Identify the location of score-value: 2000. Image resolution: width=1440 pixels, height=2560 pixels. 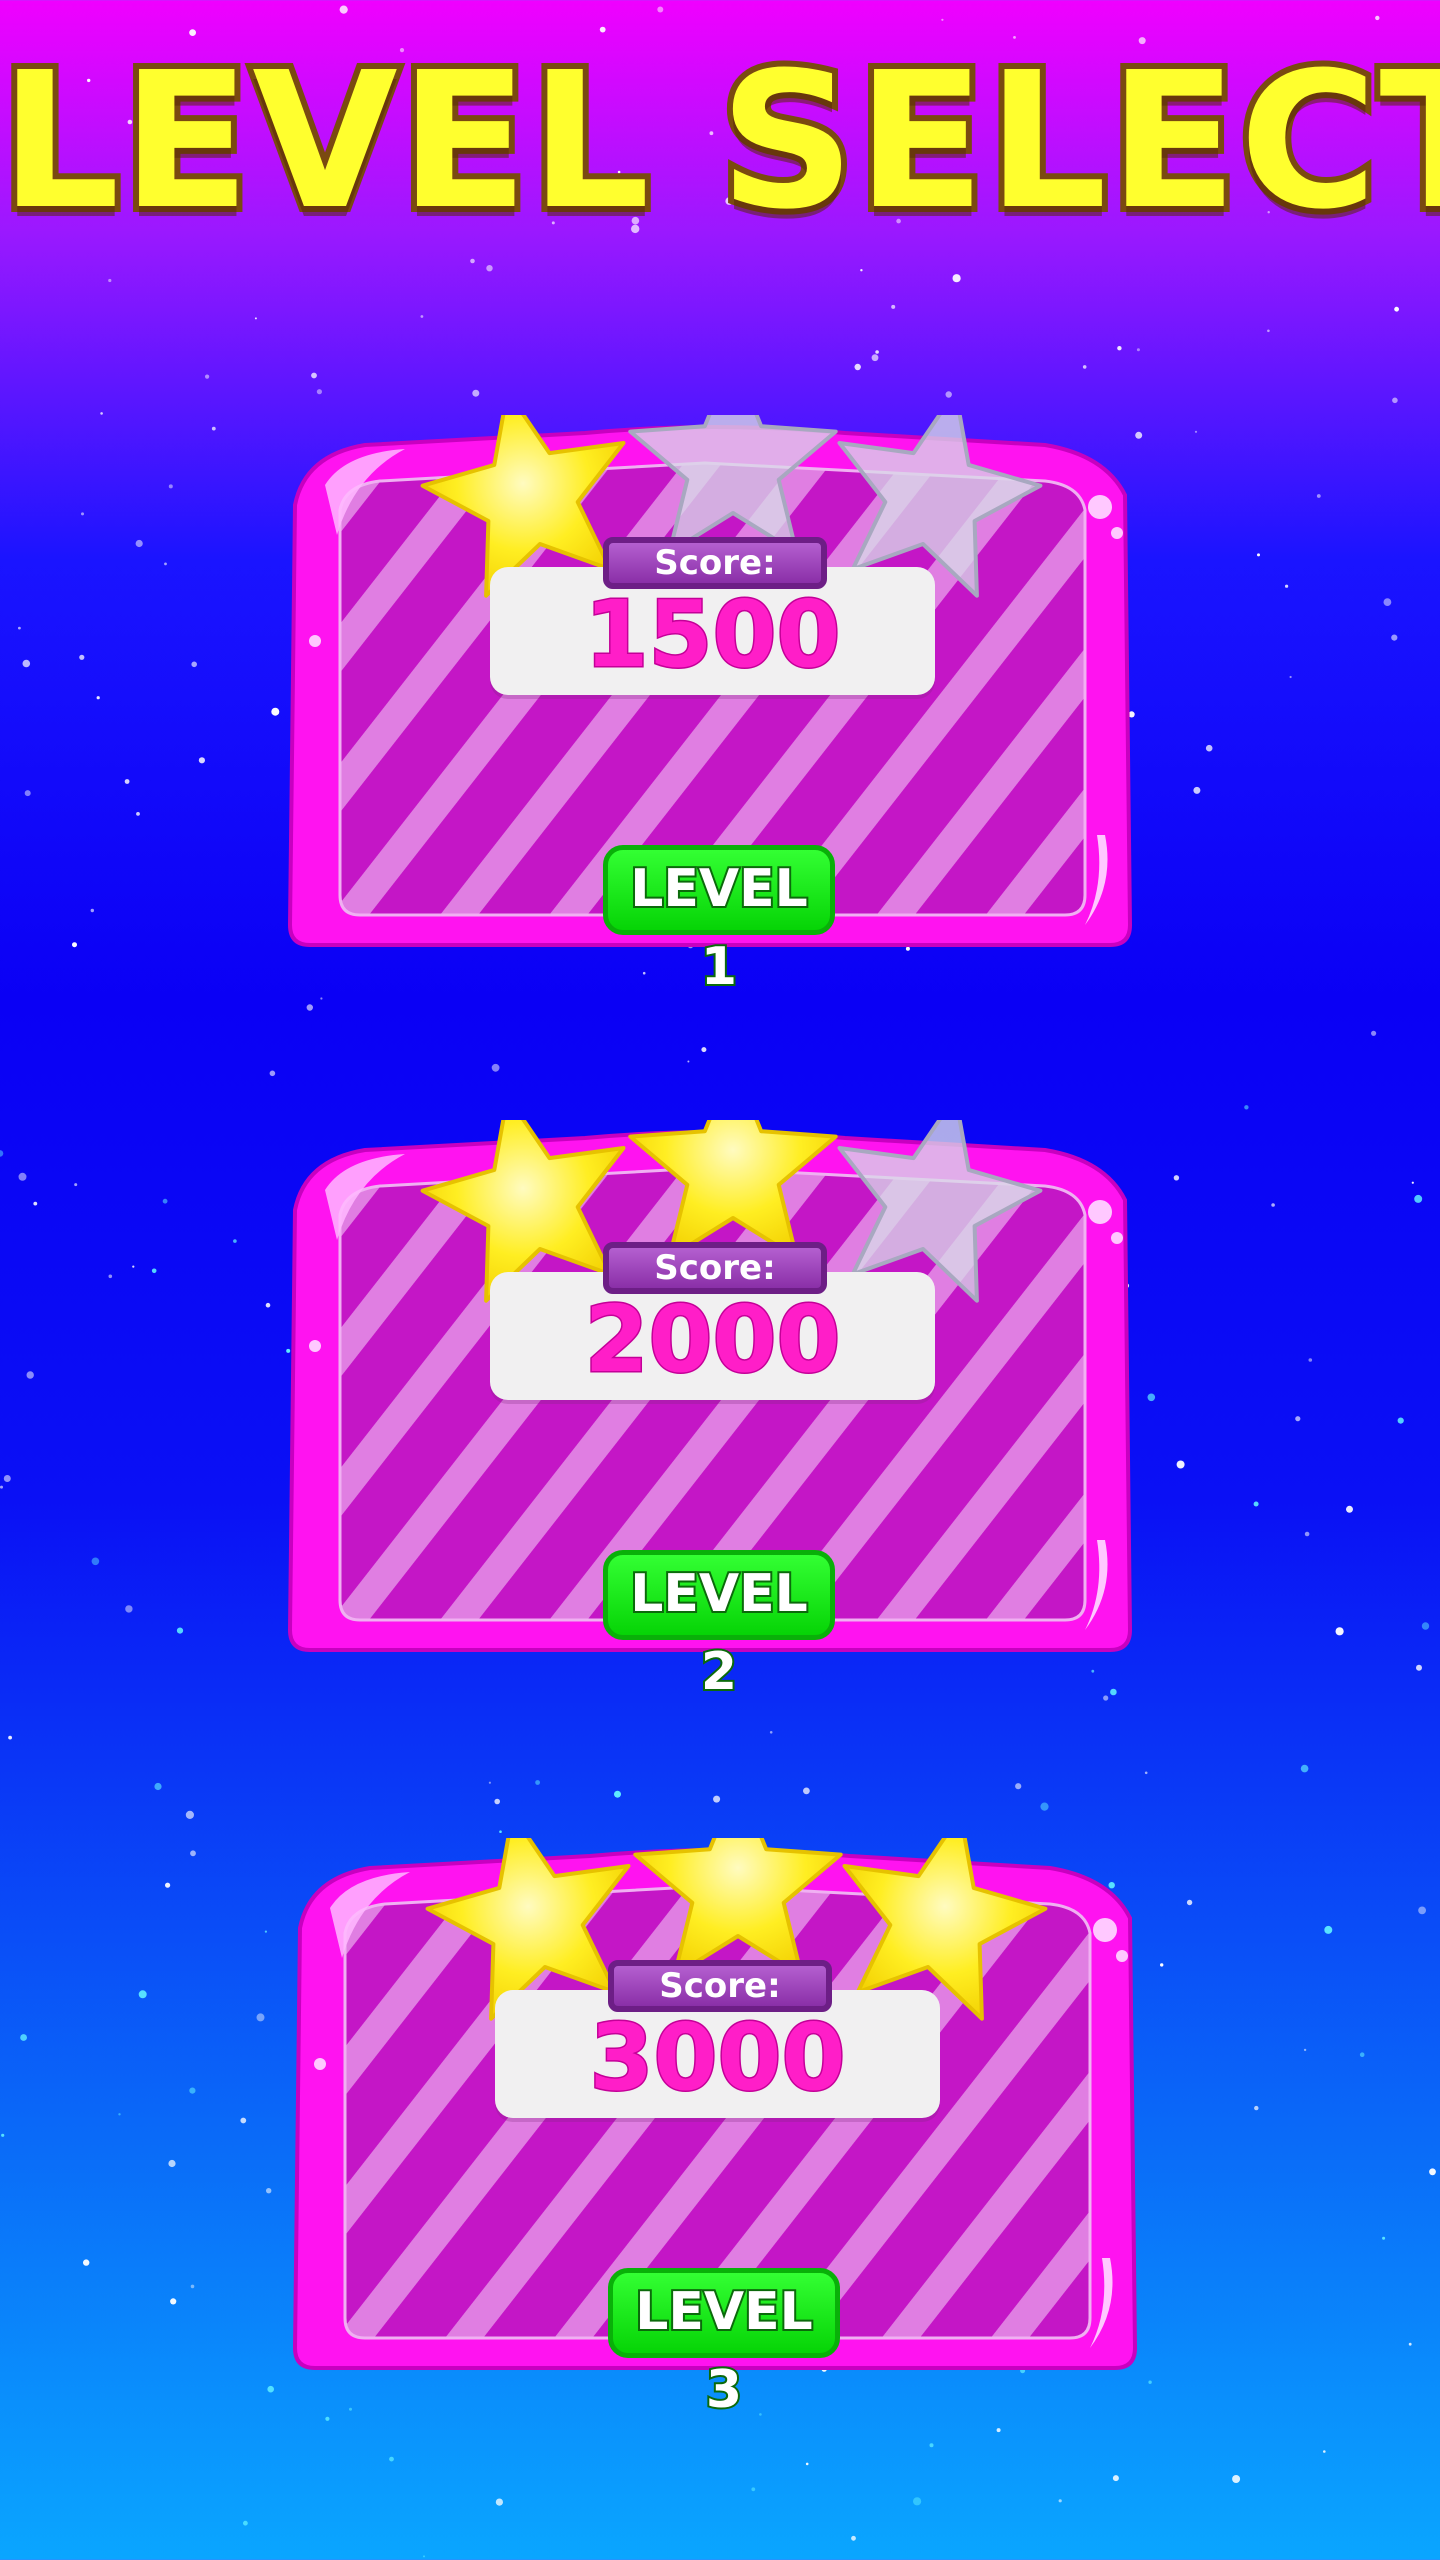
(712, 1339).